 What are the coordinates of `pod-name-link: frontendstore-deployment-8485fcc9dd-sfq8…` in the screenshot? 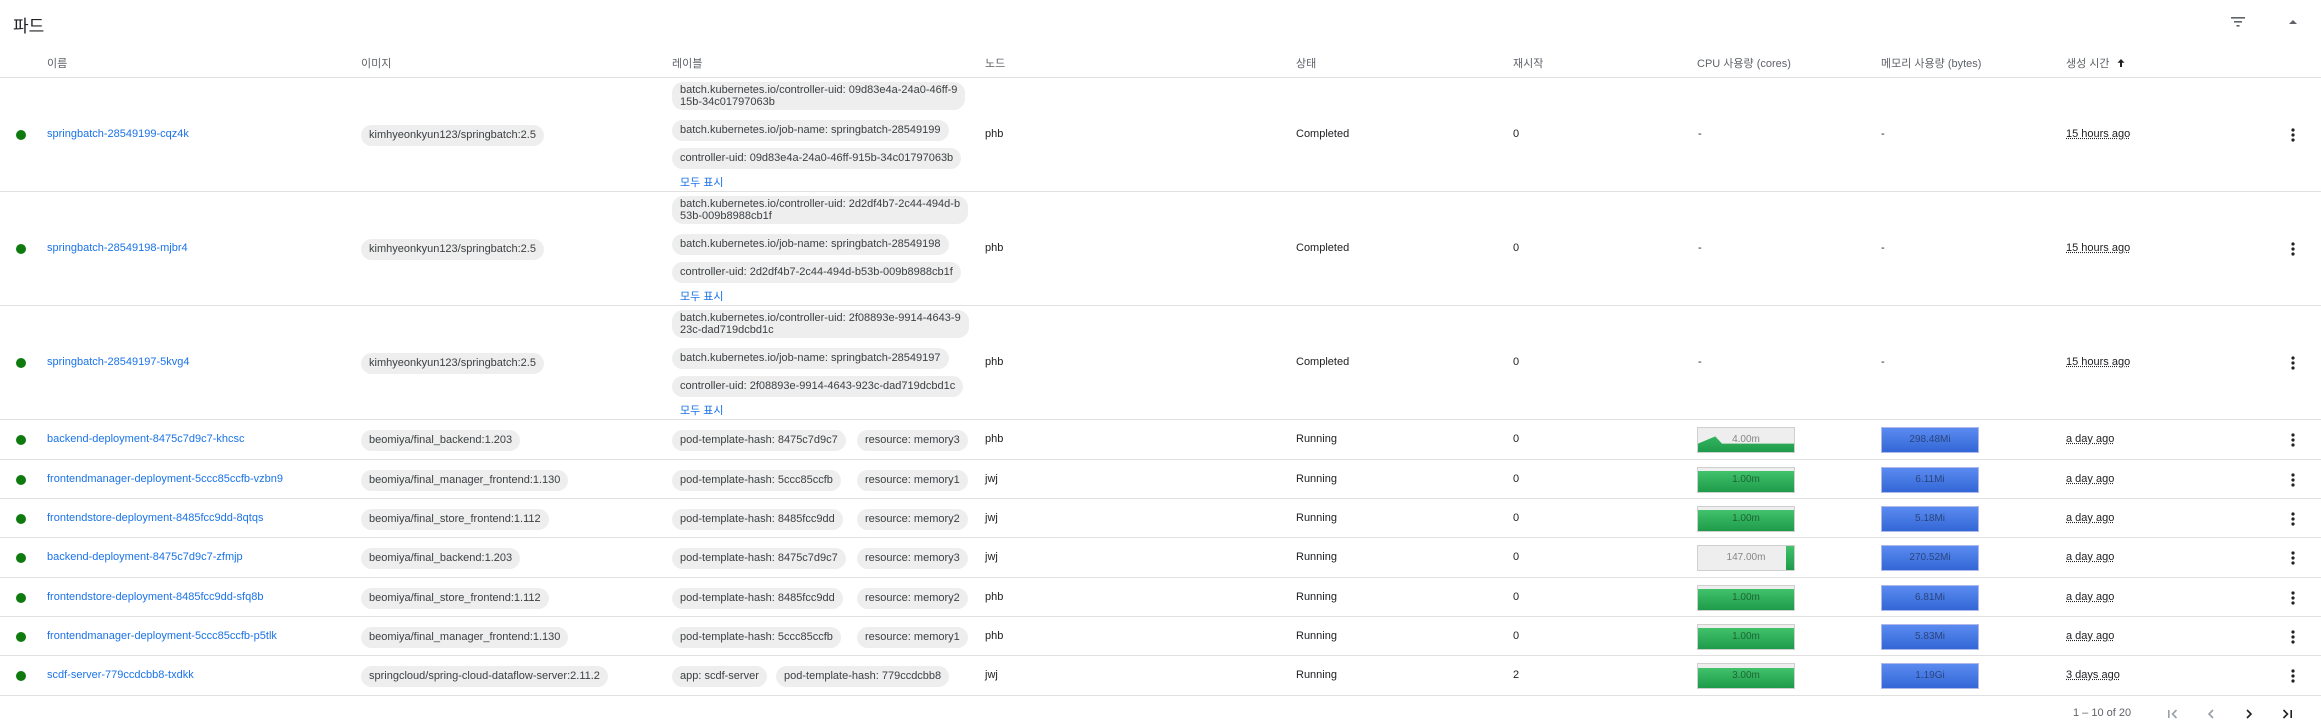 It's located at (155, 597).